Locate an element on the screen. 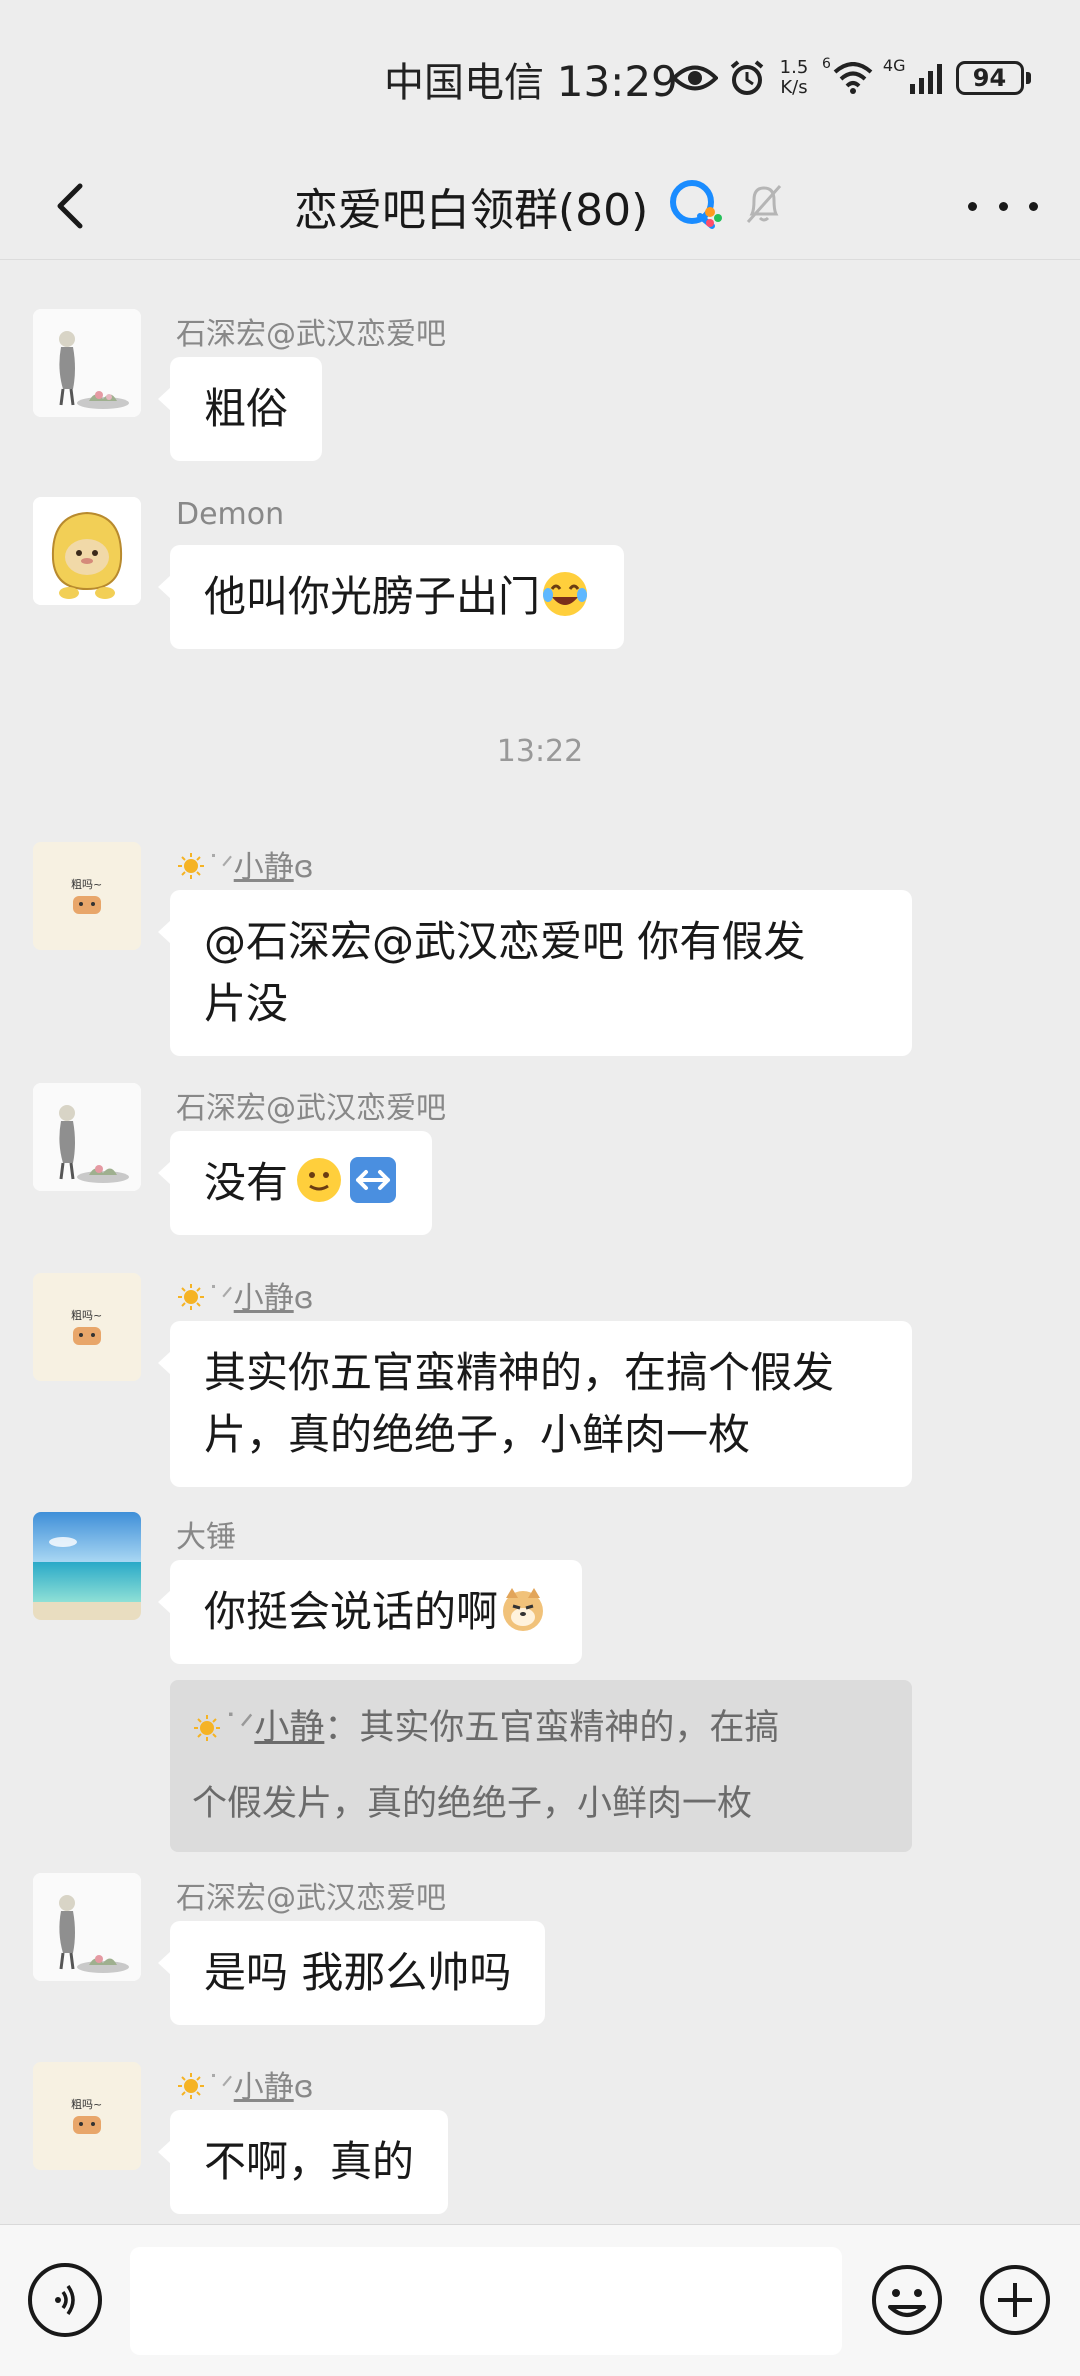  message-text: 没有 is located at coordinates (246, 1182).